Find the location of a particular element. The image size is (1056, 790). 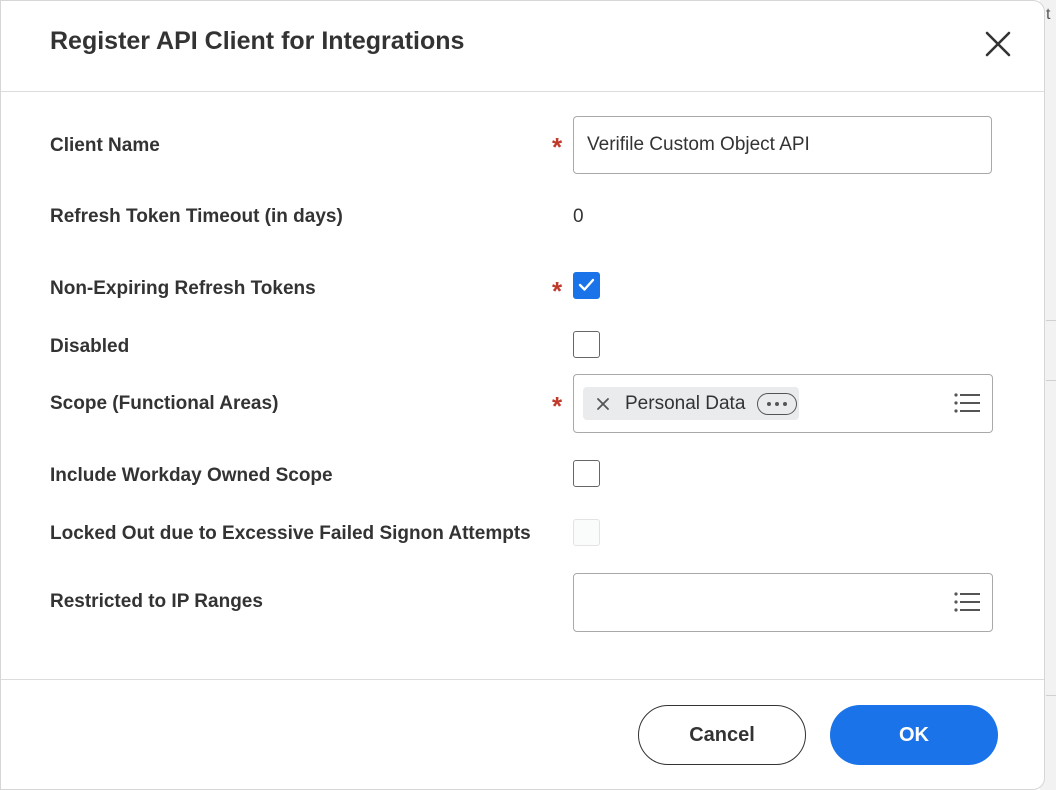

close-icon is located at coordinates (998, 44).